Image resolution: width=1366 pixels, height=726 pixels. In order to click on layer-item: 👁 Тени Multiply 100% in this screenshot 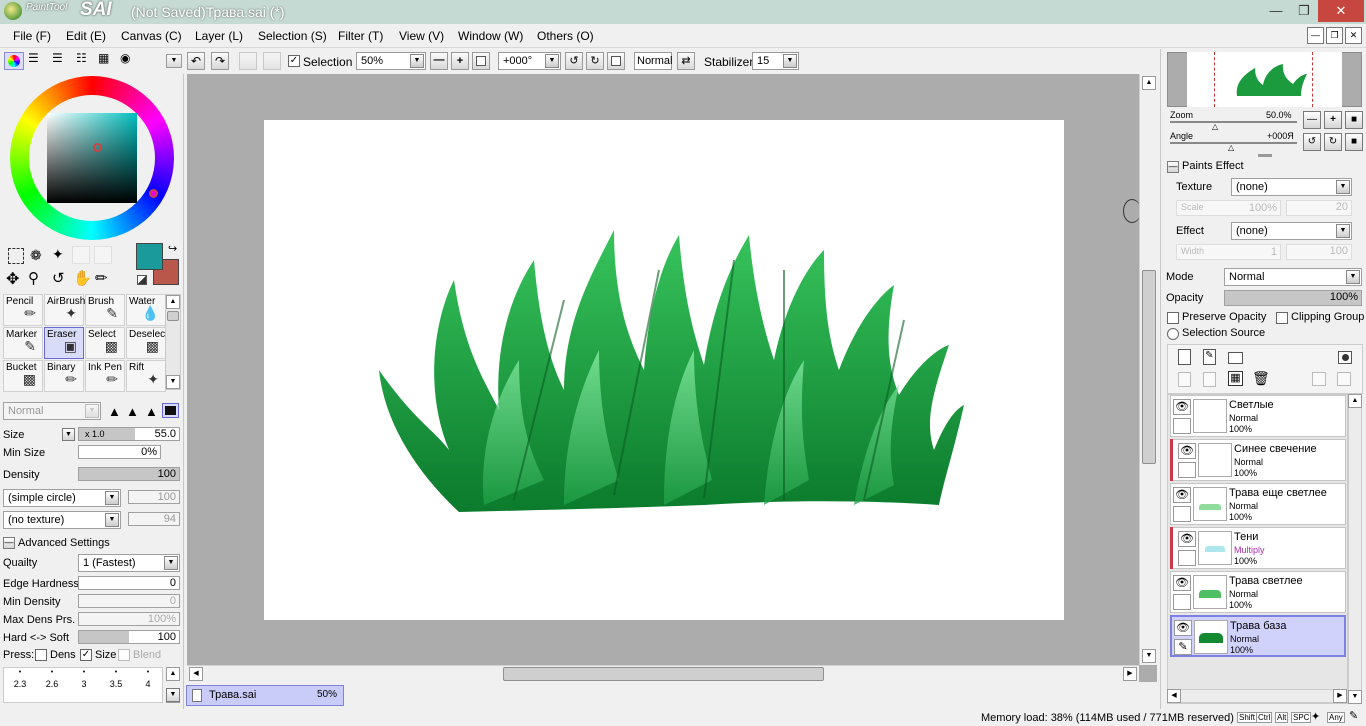, I will do `click(1258, 548)`.